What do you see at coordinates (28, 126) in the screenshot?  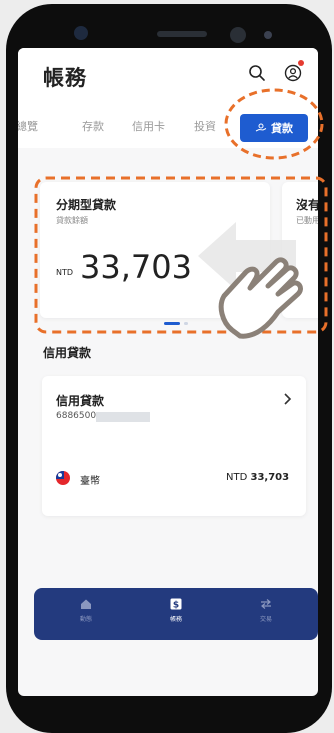 I see `tab-overview: 總覽` at bounding box center [28, 126].